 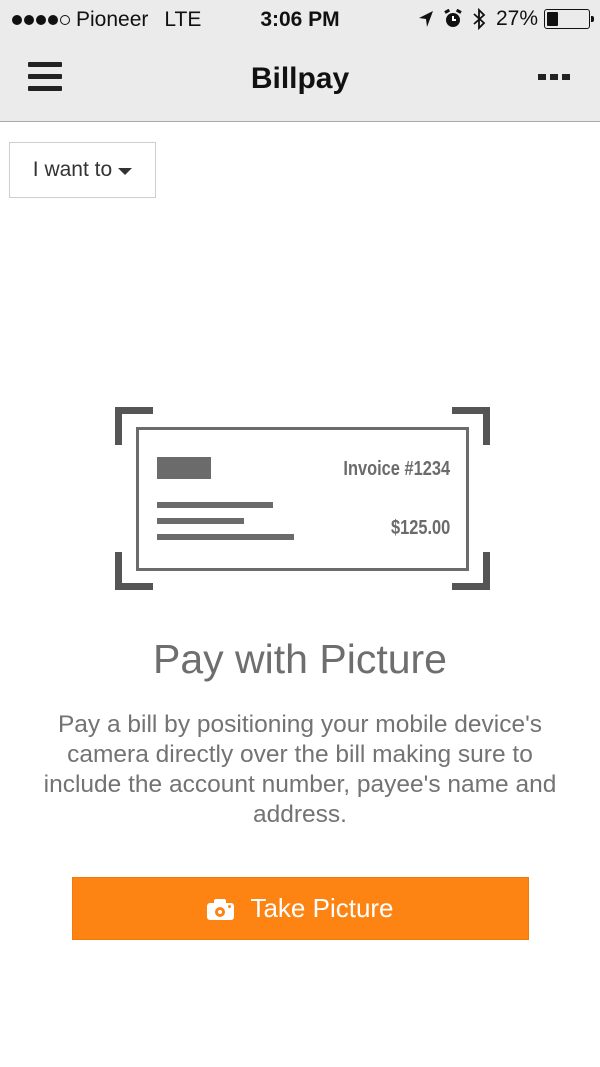 I want to click on hamburger-menu-button, so click(x=45, y=78).